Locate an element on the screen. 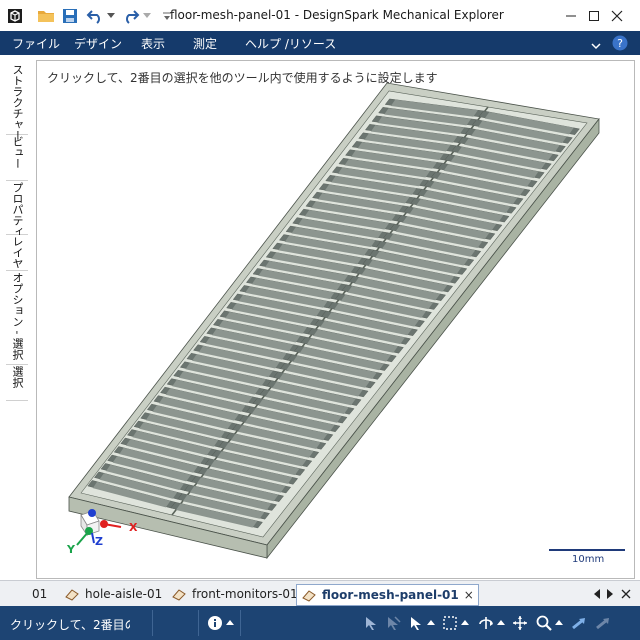 The height and width of the screenshot is (640, 640). zoom-icon is located at coordinates (544, 623).